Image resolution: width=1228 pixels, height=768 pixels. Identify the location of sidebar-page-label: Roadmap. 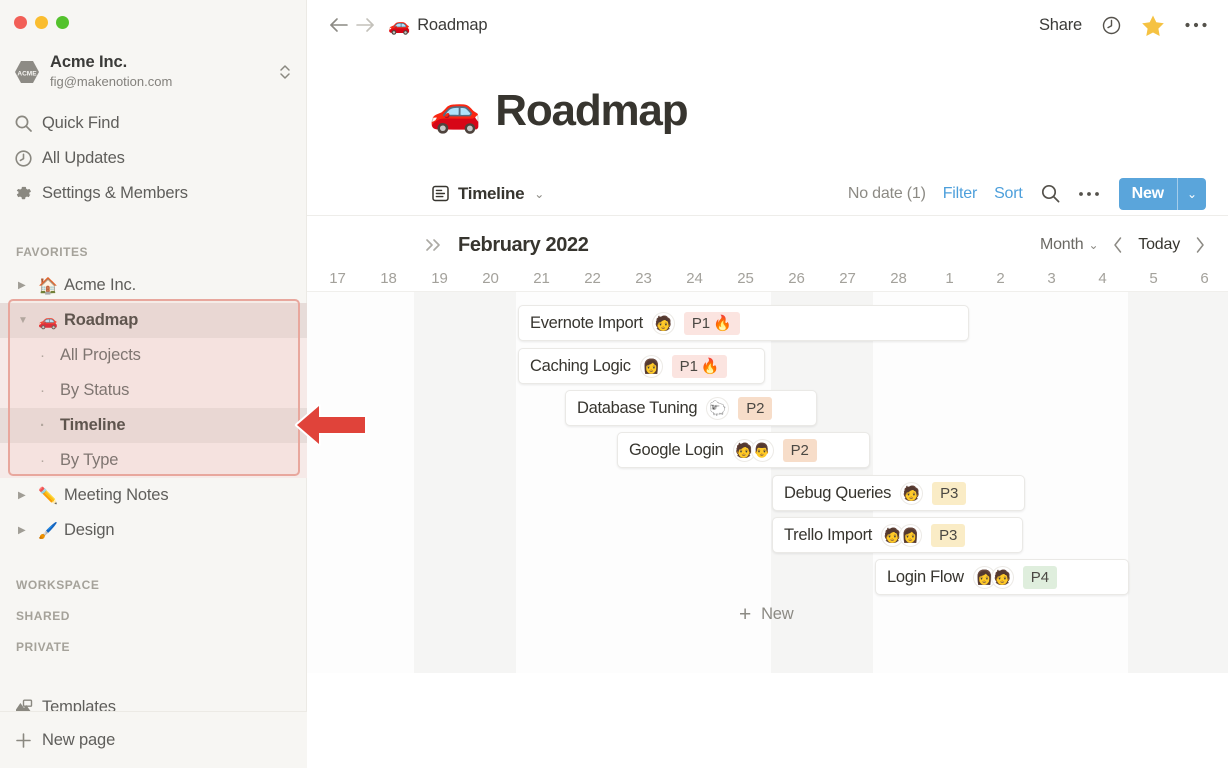
(101, 320).